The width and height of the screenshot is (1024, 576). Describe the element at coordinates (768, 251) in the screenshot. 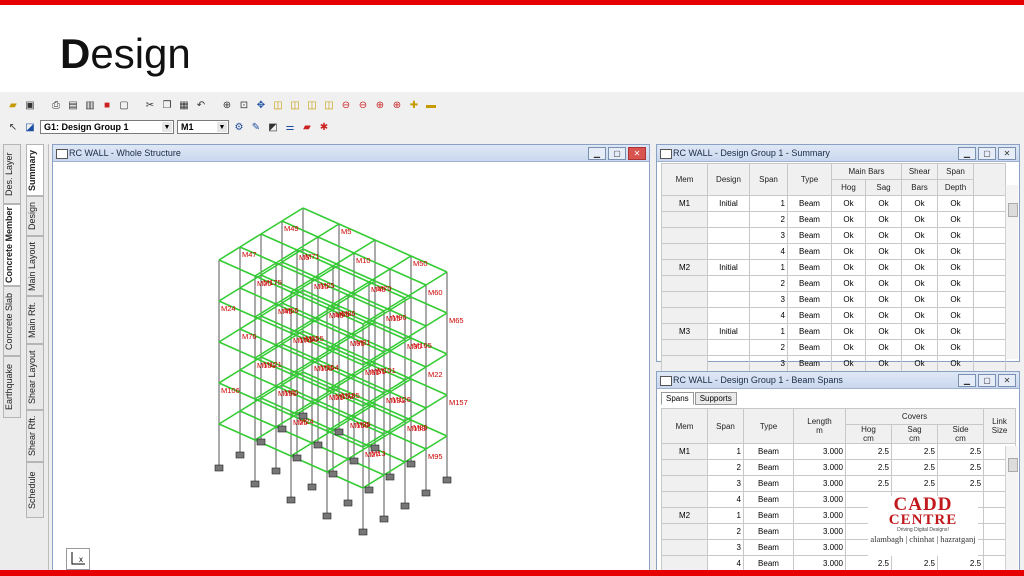

I see `cell-span: 4` at that location.